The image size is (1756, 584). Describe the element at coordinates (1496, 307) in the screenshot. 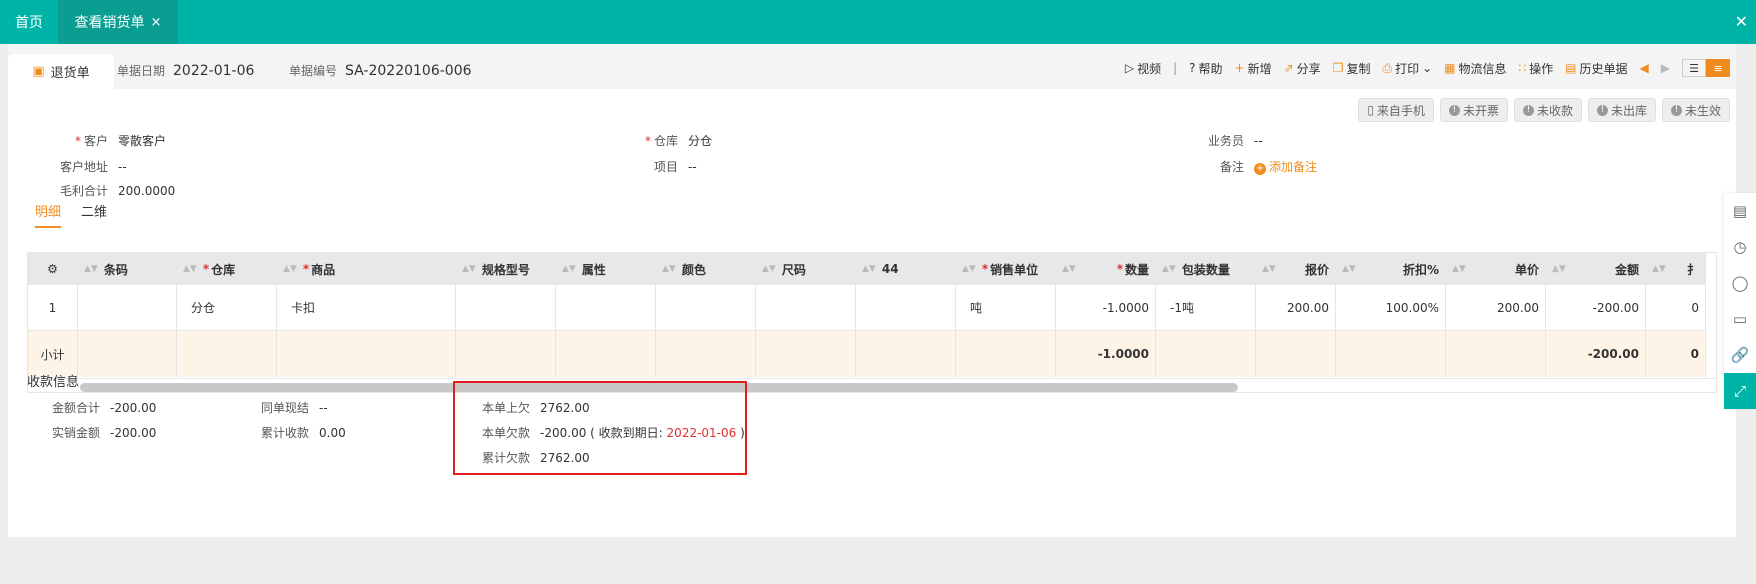

I see `cell-price: 200.00` at that location.